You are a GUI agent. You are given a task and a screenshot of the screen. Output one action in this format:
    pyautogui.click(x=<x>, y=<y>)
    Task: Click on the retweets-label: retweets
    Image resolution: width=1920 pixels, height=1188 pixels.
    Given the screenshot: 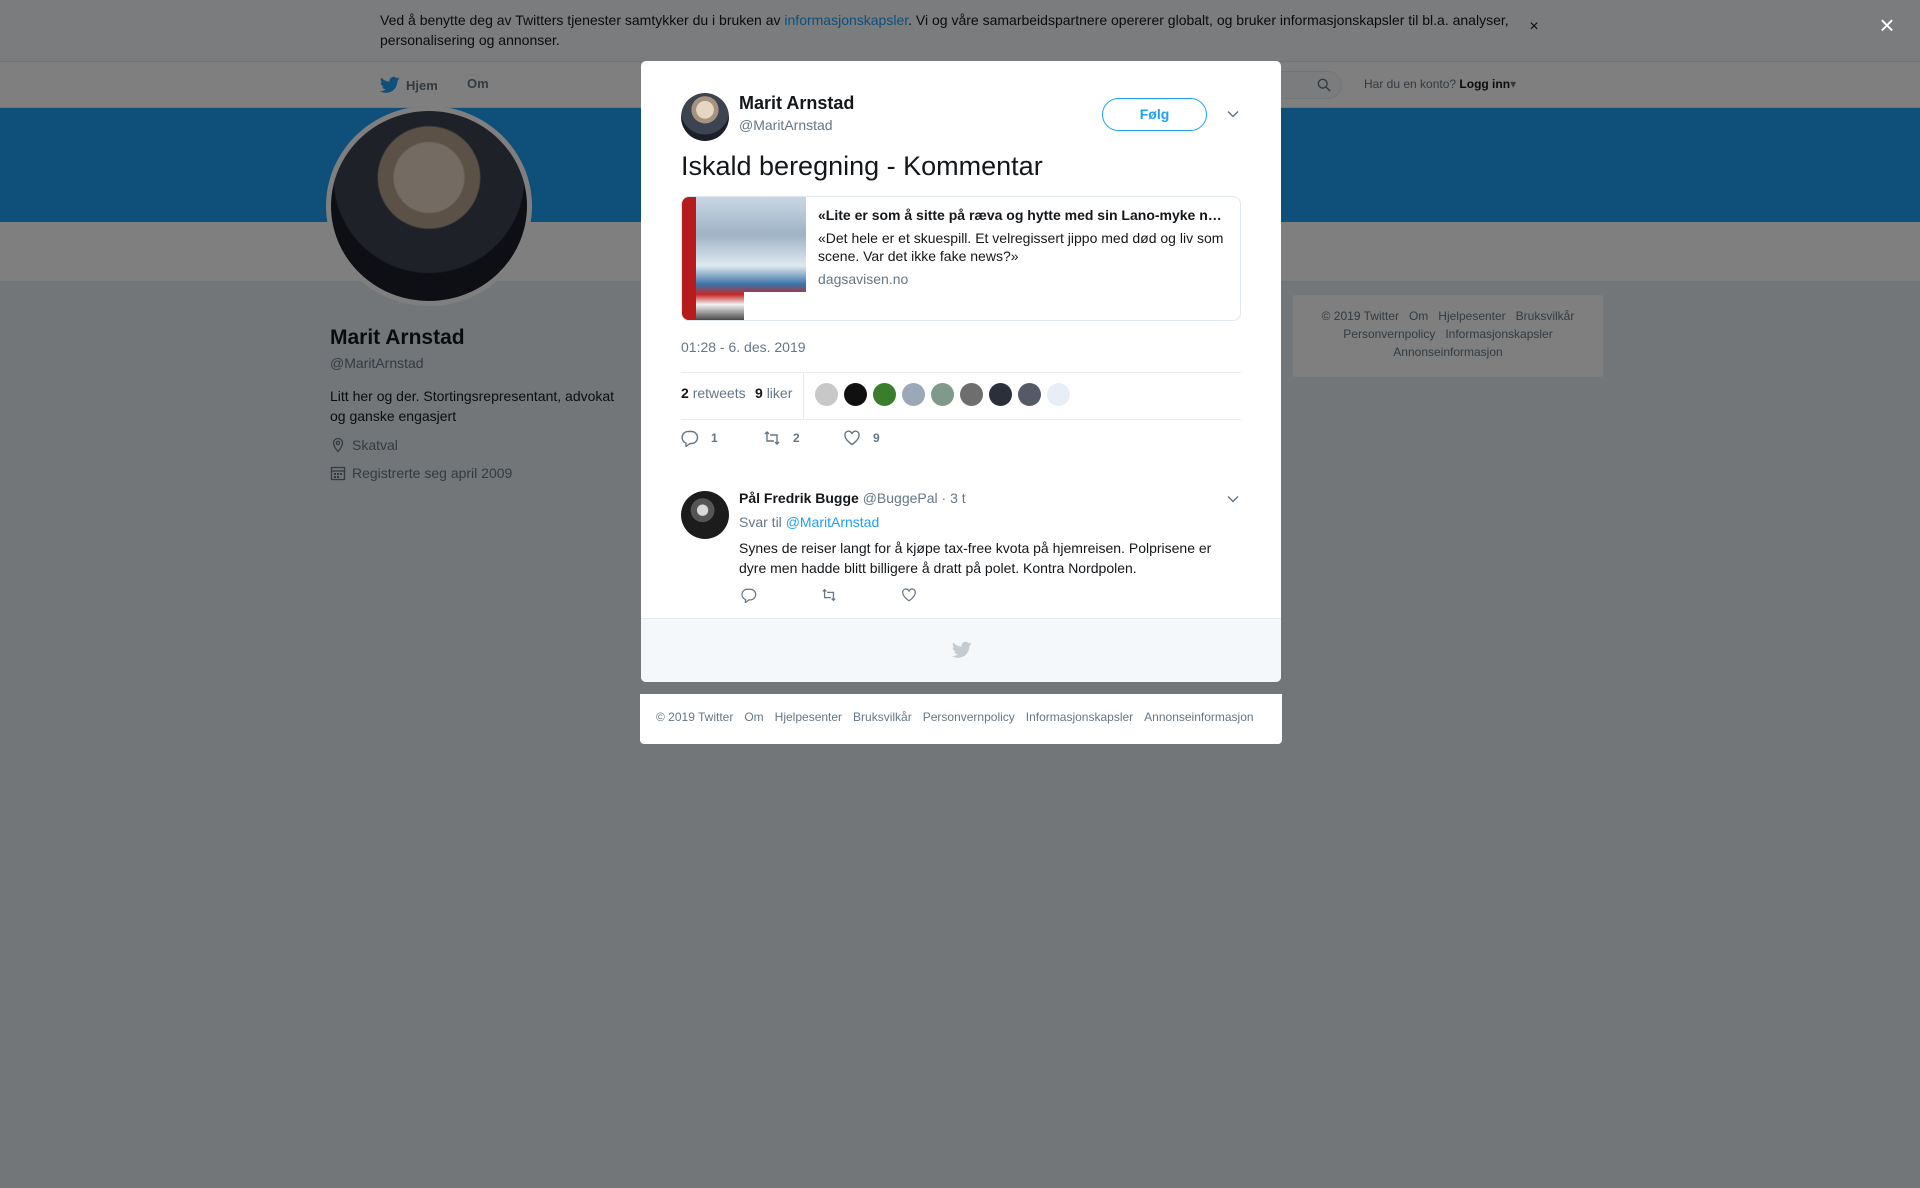 What is the action you would take?
    pyautogui.click(x=719, y=393)
    